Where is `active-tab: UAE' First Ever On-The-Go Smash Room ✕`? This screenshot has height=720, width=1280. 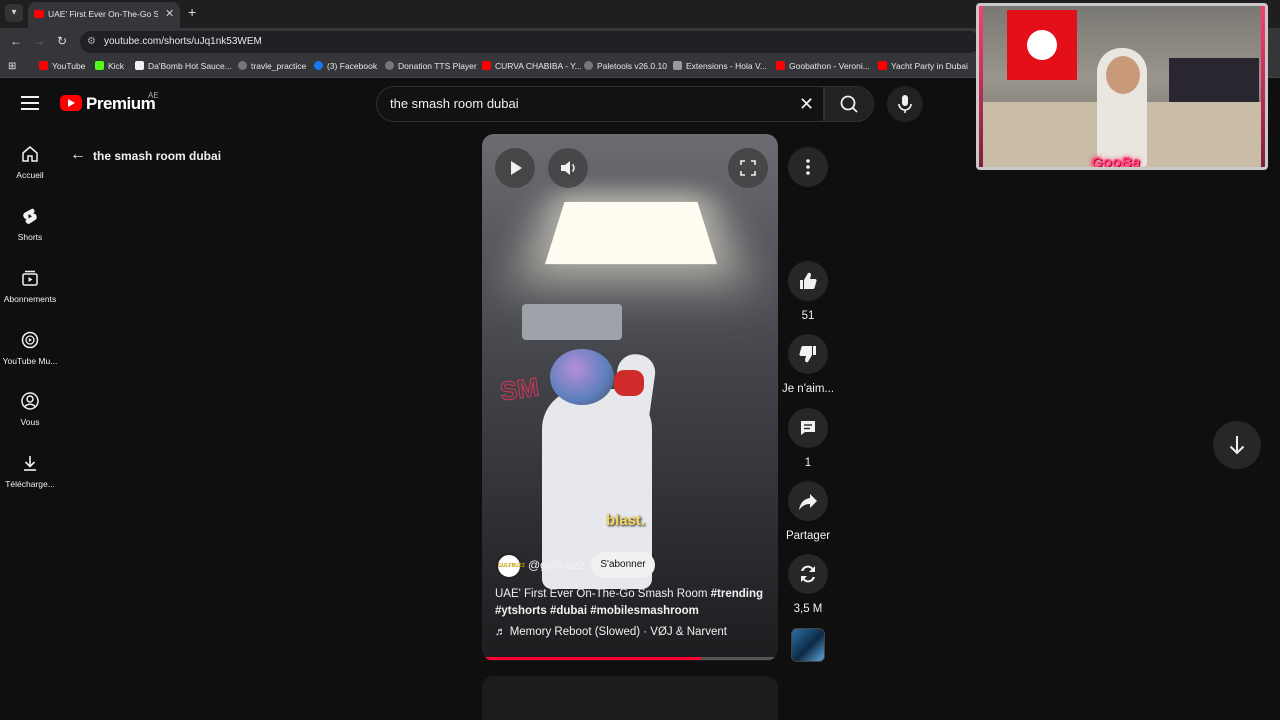 active-tab: UAE' First Ever On-The-Go Smash Room ✕ is located at coordinates (104, 15).